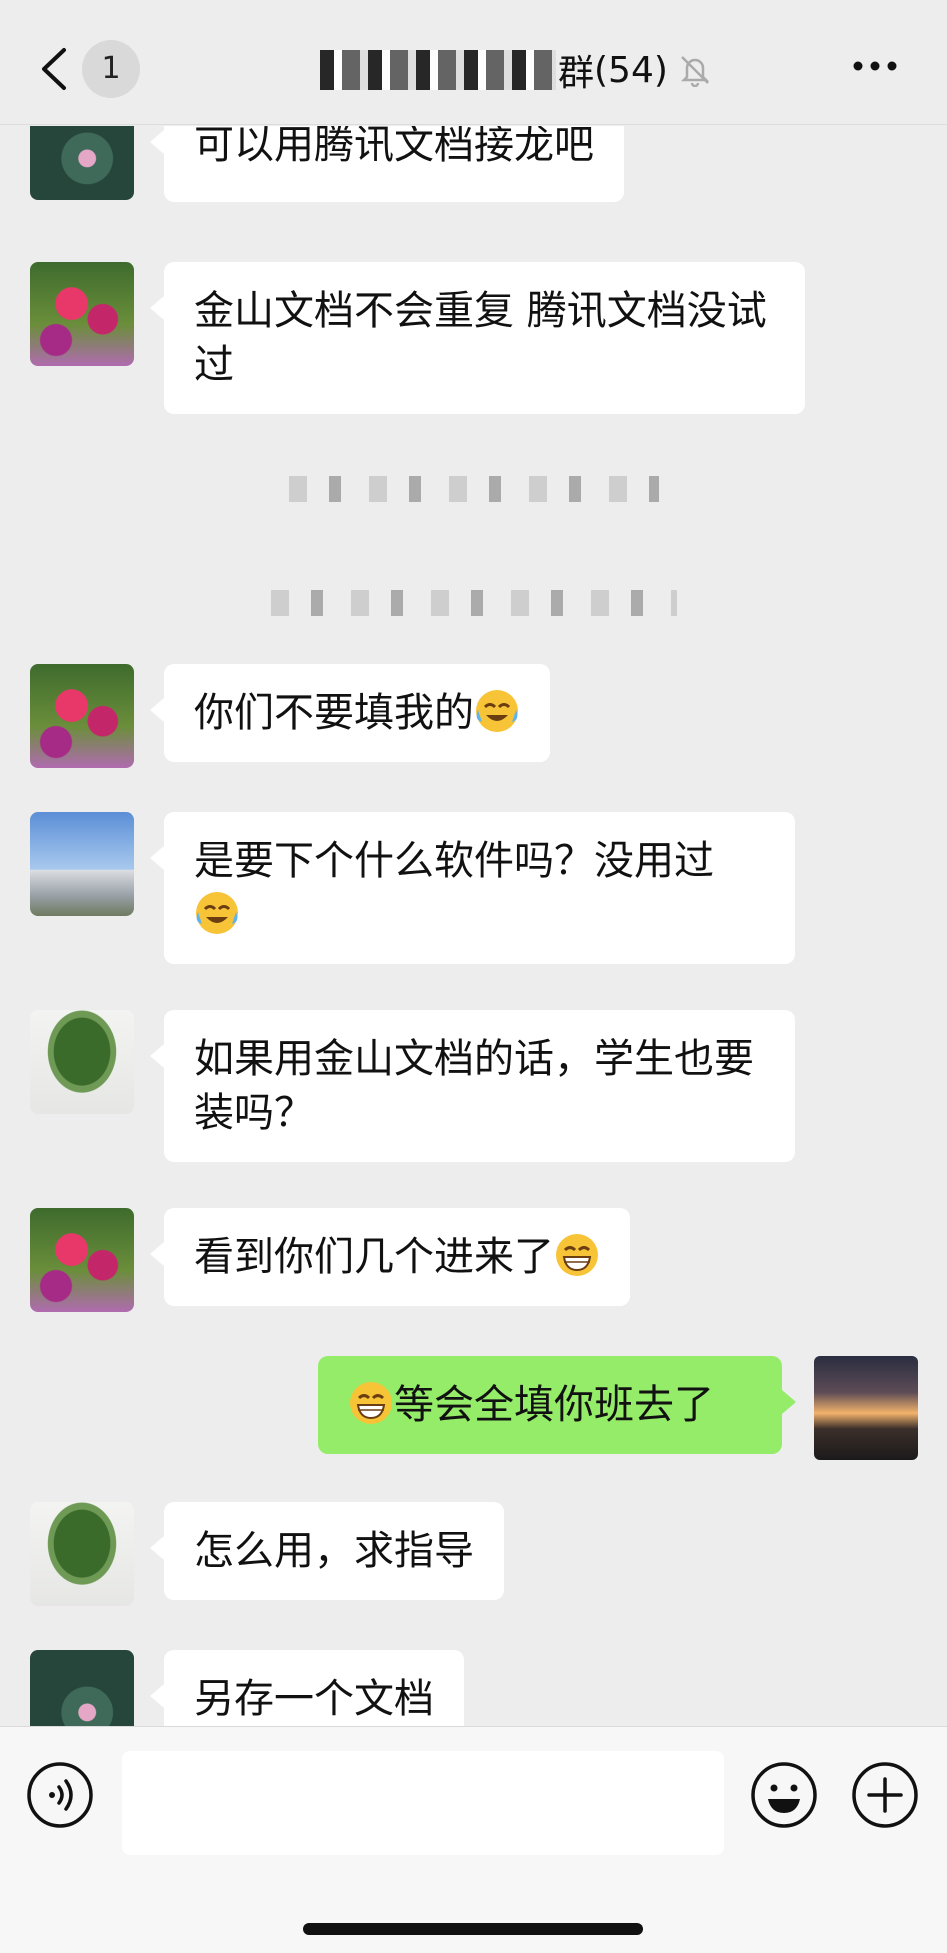 Image resolution: width=947 pixels, height=1953 pixels. I want to click on group-name-suffix: 群, so click(576, 73).